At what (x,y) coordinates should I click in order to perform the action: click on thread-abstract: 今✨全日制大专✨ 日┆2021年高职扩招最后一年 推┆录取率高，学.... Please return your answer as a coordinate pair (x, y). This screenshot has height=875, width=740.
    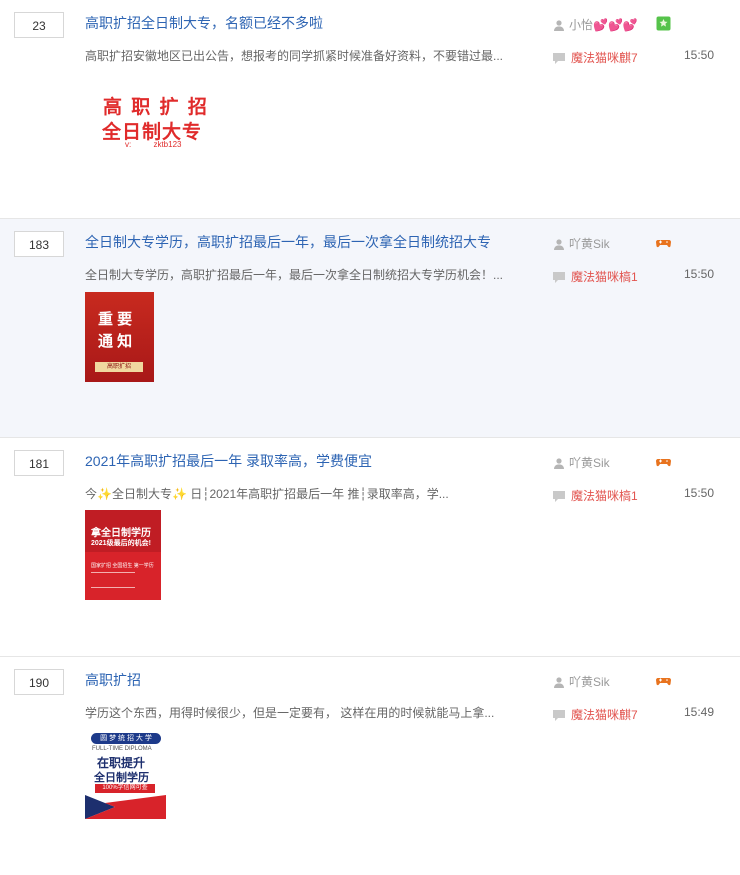
    Looking at the image, I should click on (267, 494).